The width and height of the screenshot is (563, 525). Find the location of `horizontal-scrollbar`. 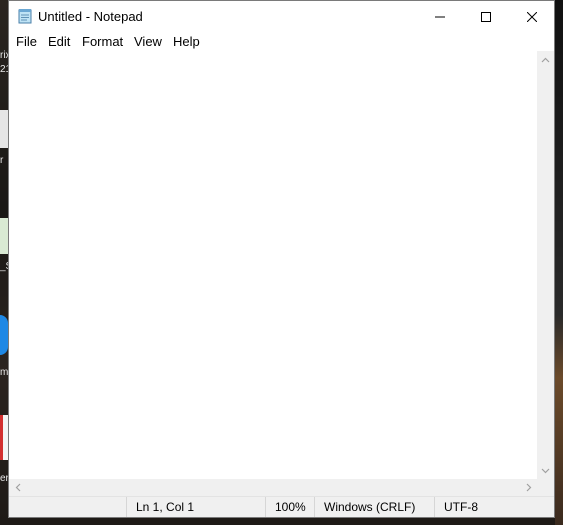

horizontal-scrollbar is located at coordinates (273, 487).